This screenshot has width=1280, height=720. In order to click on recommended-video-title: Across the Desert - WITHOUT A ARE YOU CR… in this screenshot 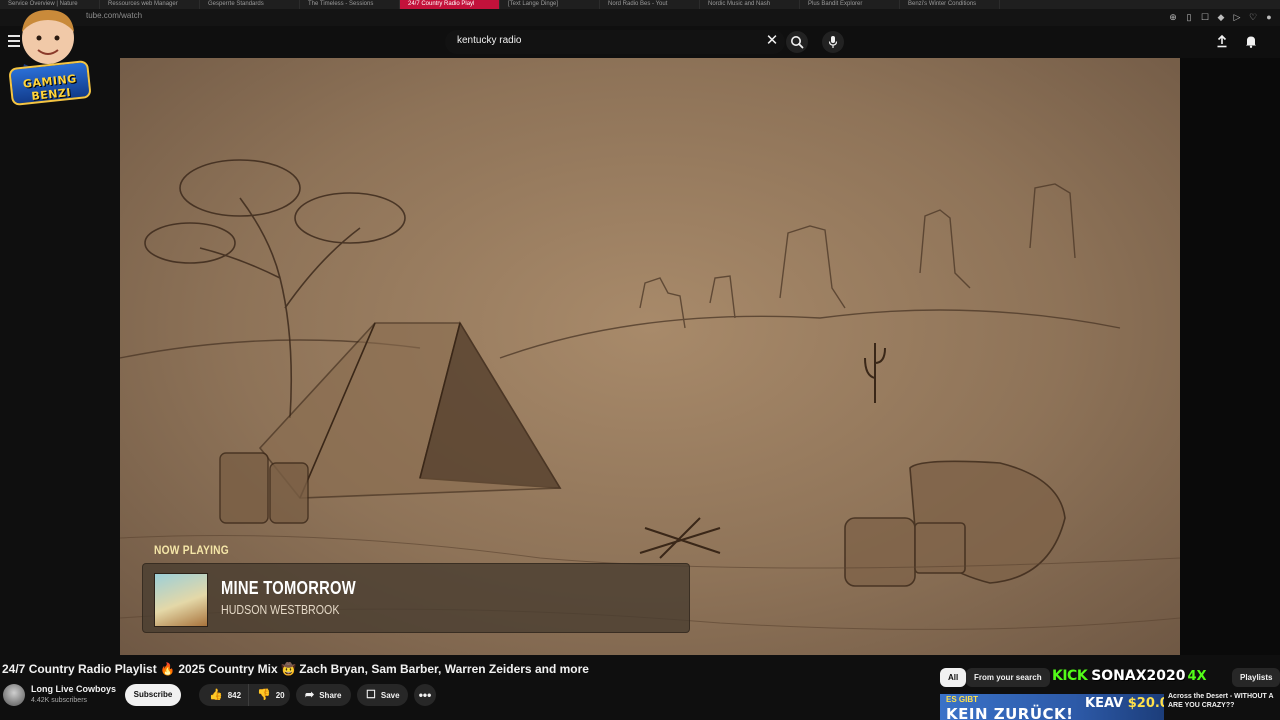, I will do `click(1224, 701)`.